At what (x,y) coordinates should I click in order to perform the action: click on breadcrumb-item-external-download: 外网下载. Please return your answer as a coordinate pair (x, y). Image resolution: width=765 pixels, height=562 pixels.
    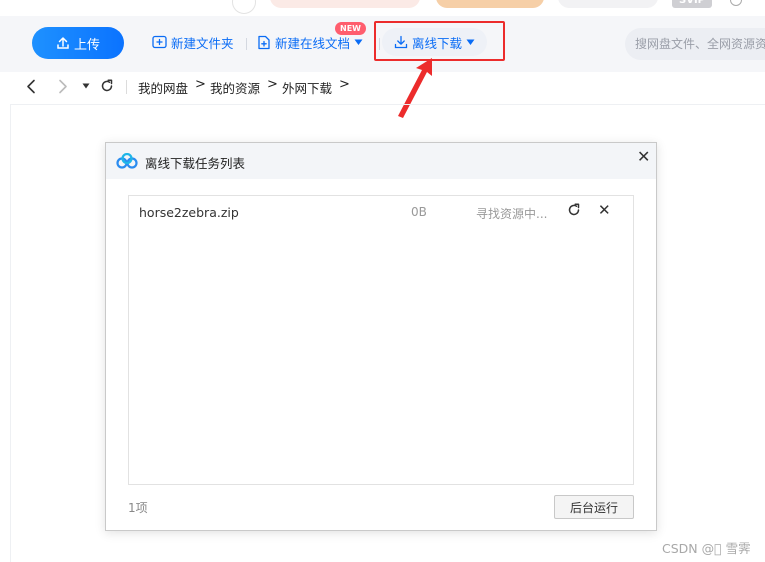
    Looking at the image, I should click on (307, 87).